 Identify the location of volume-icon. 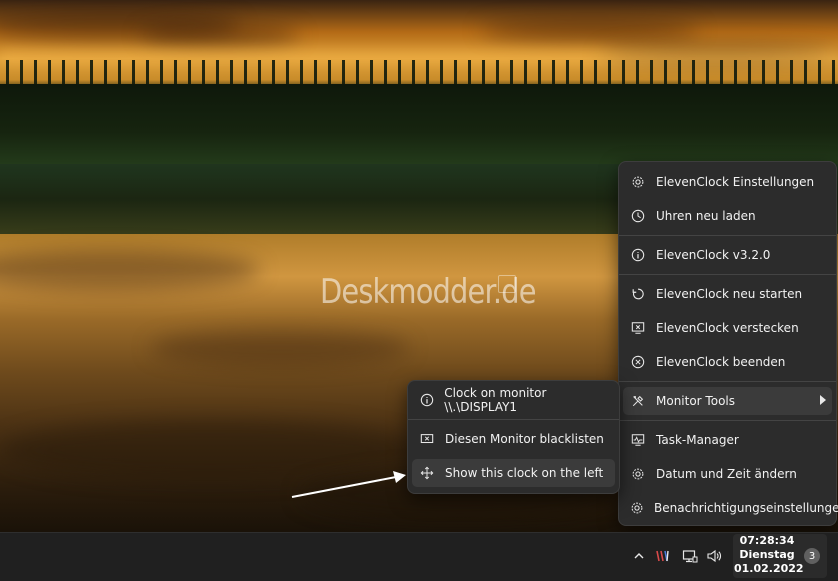
(714, 556).